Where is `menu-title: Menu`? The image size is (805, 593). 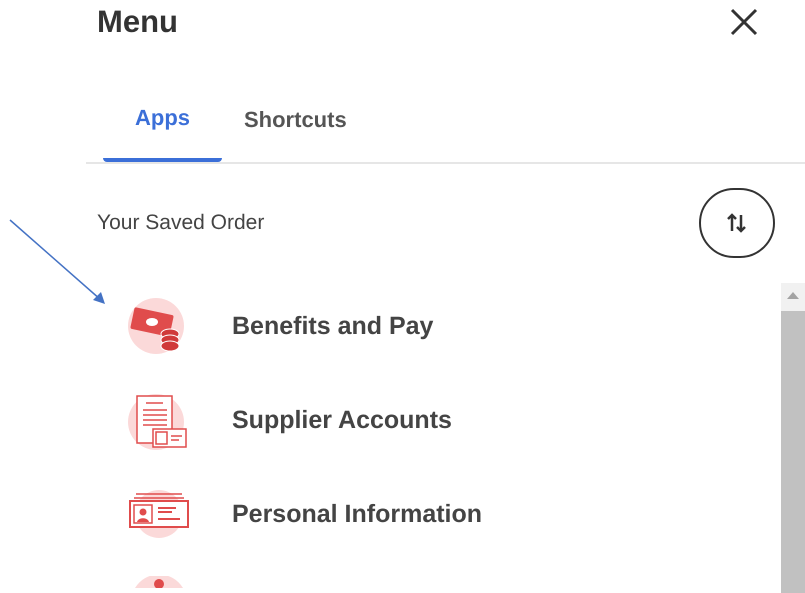
menu-title: Menu is located at coordinates (137, 21).